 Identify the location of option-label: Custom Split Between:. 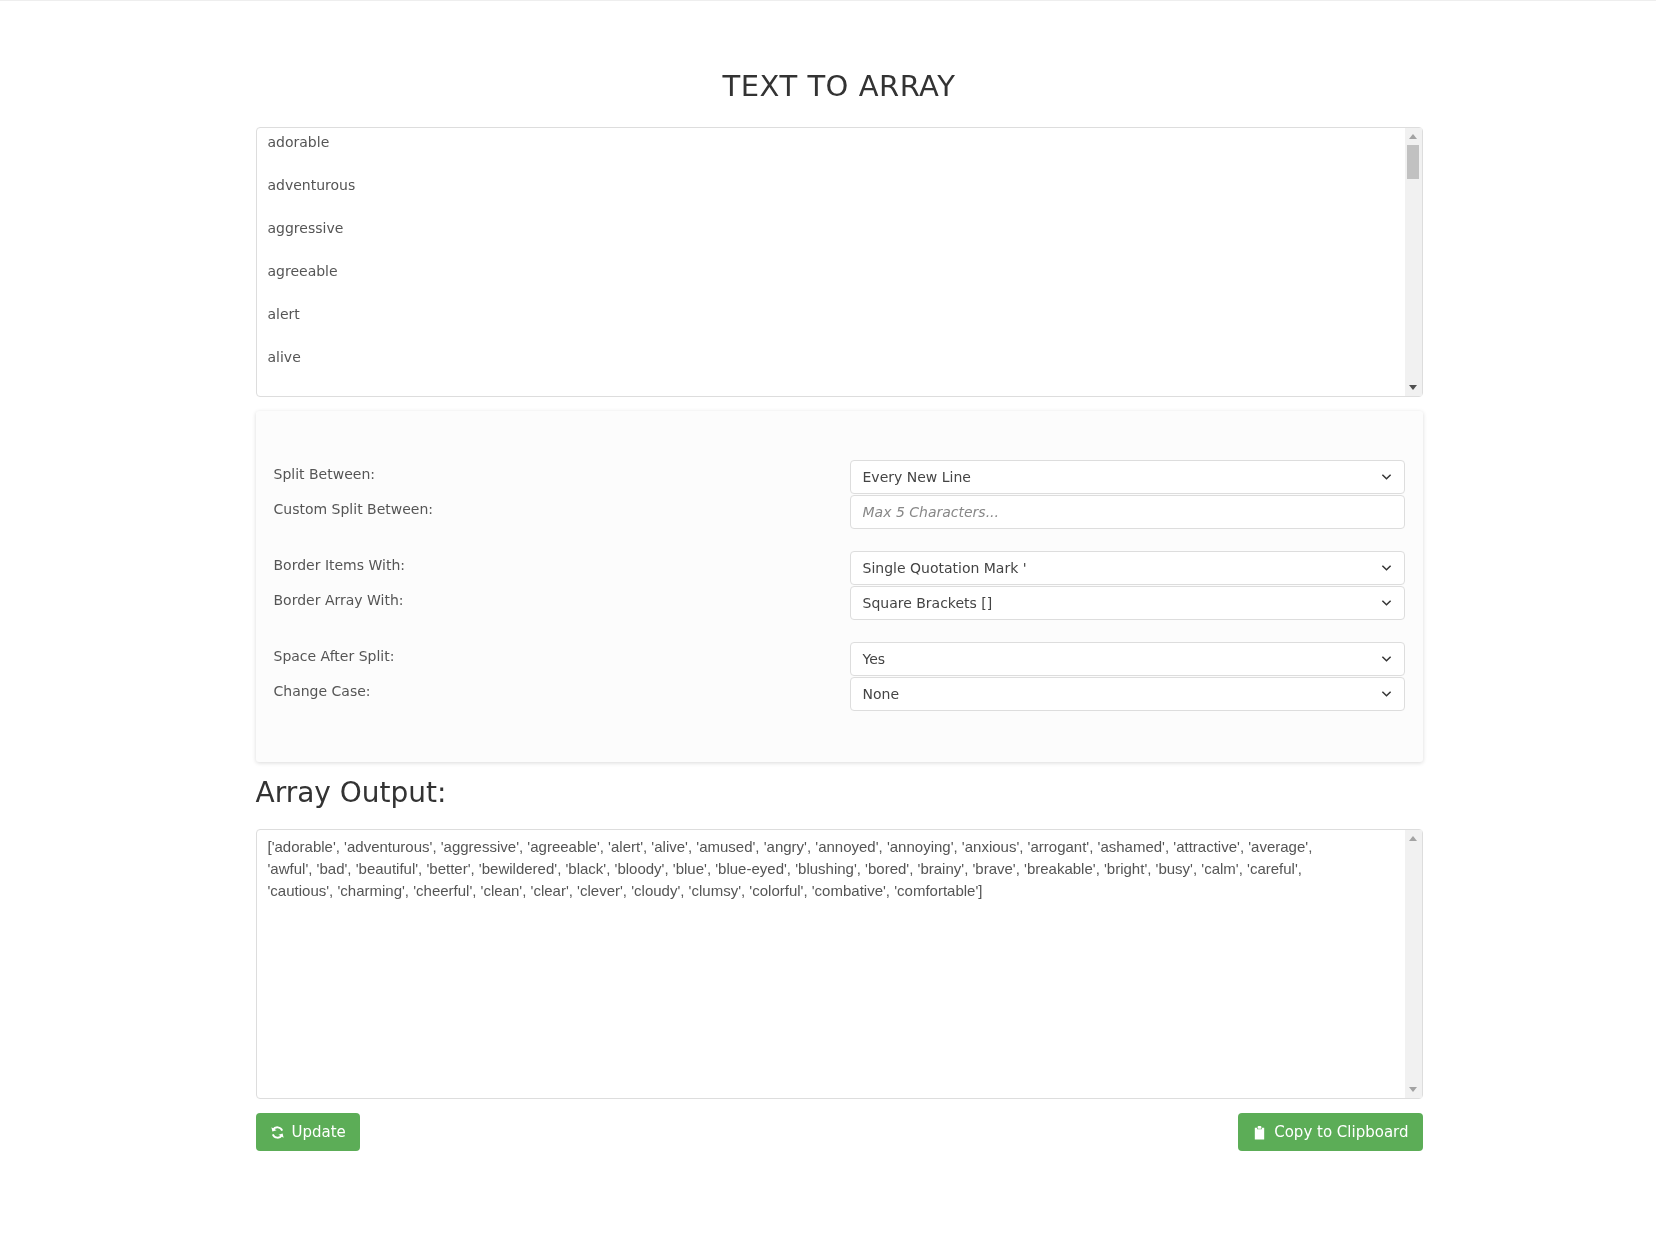
(353, 508).